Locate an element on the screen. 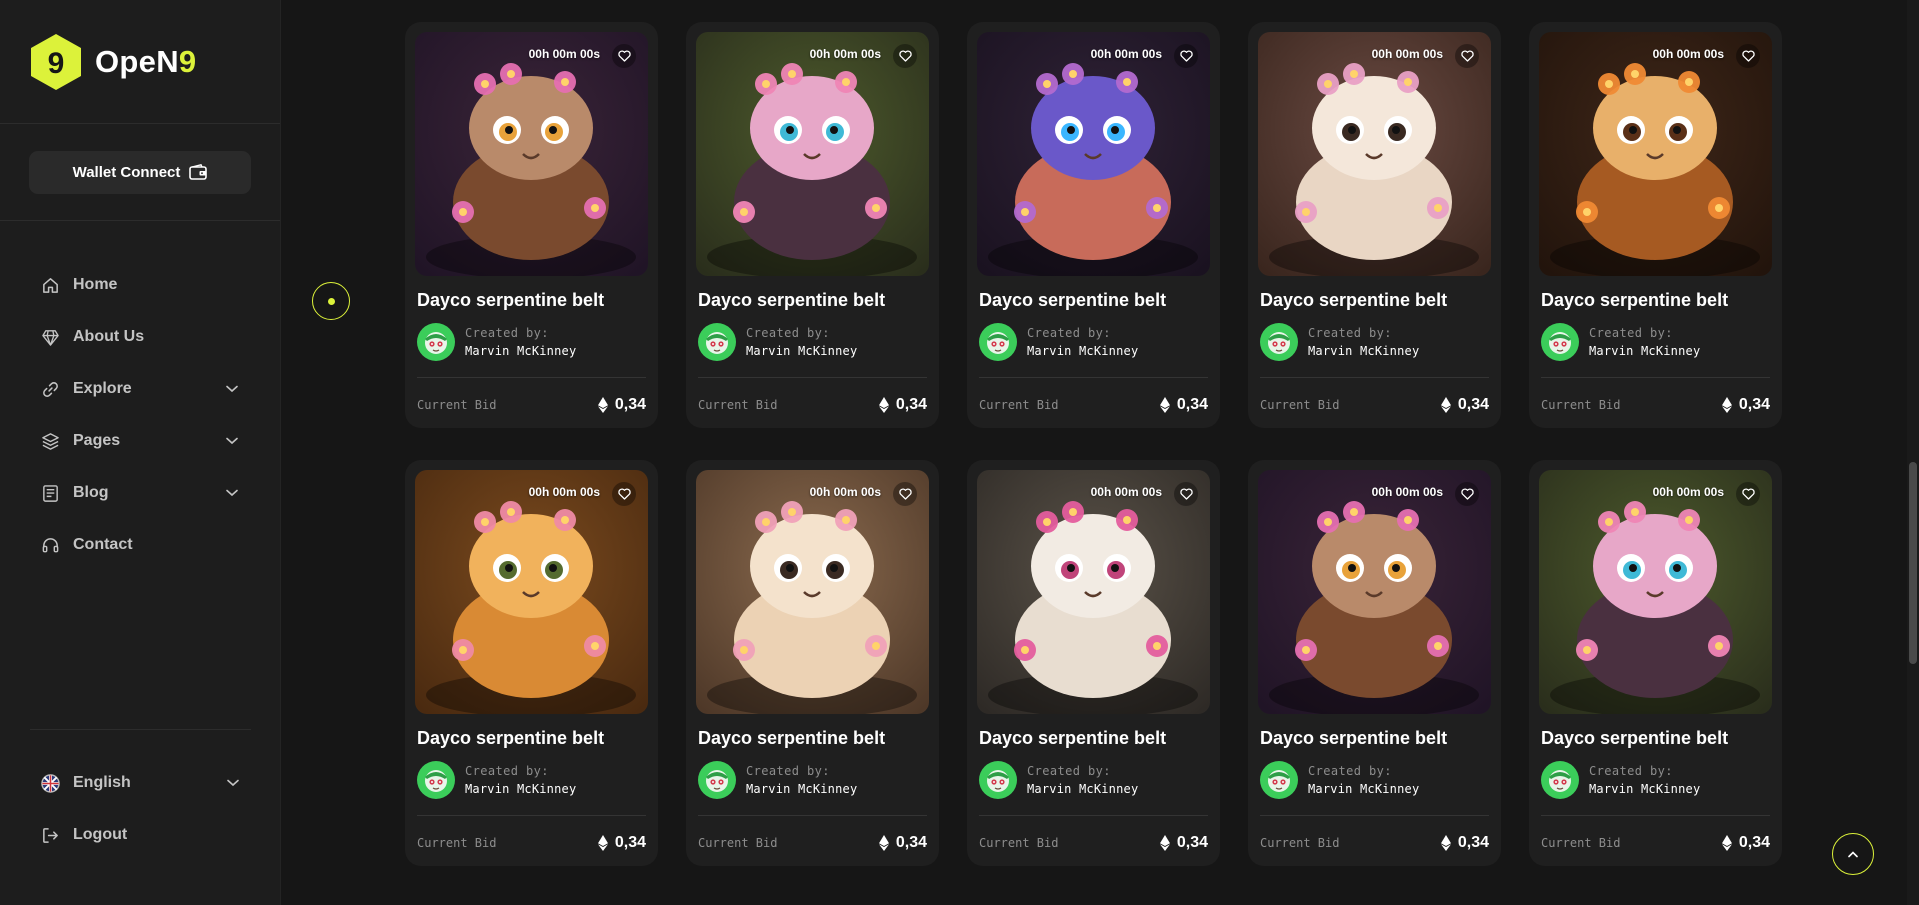 The image size is (1919, 905). scrollbar-thumb is located at coordinates (1913, 563).